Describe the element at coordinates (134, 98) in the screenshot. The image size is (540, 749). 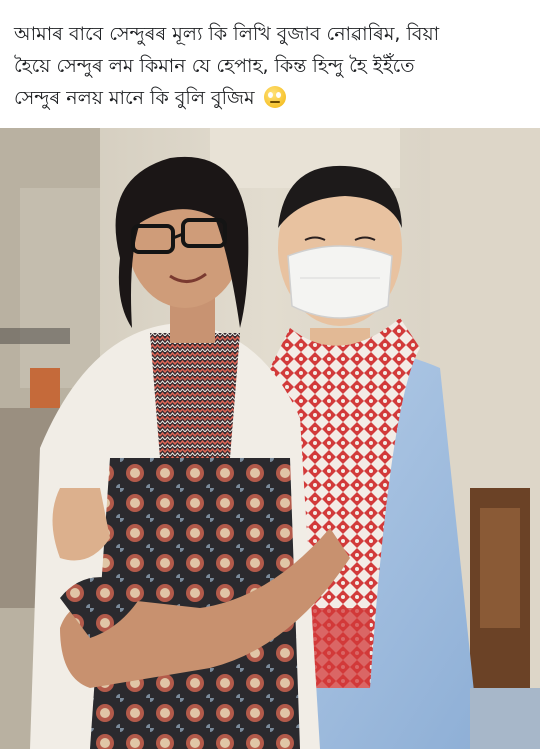
I see `caption-line-3-text: সেন্দুৰ নলয় মানে কি বুলি বুজিম` at that location.